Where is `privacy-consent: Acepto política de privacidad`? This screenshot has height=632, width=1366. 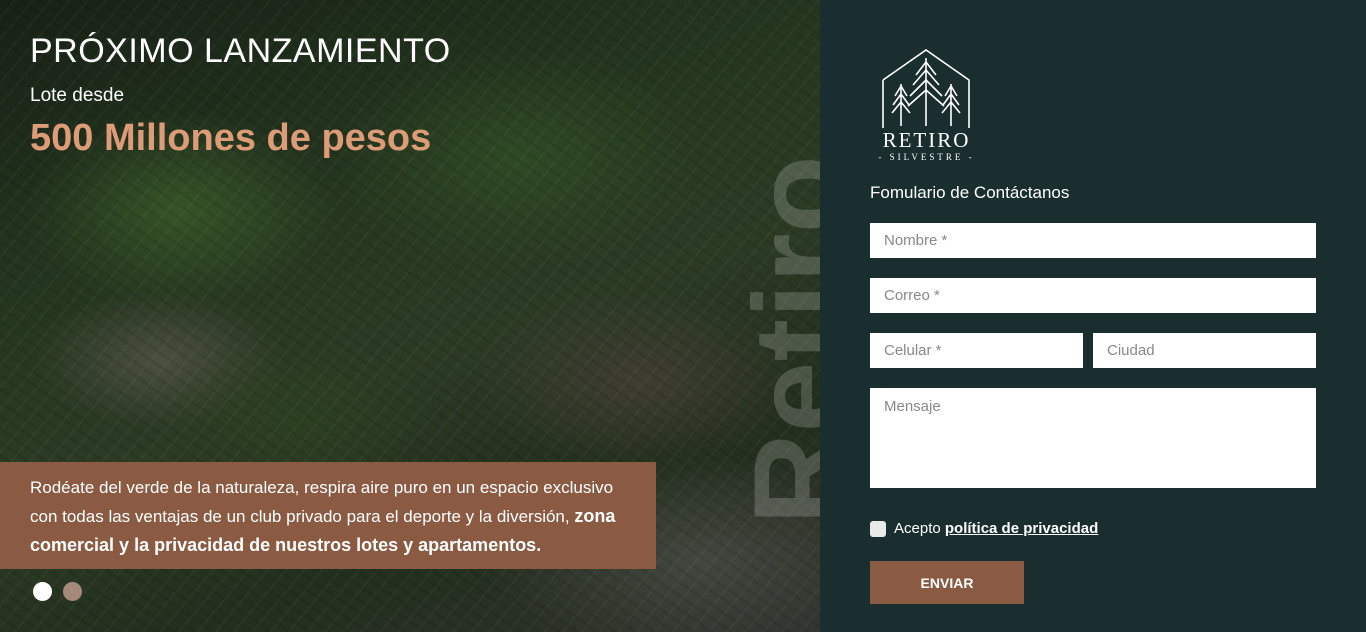 privacy-consent: Acepto política de privacidad is located at coordinates (984, 528).